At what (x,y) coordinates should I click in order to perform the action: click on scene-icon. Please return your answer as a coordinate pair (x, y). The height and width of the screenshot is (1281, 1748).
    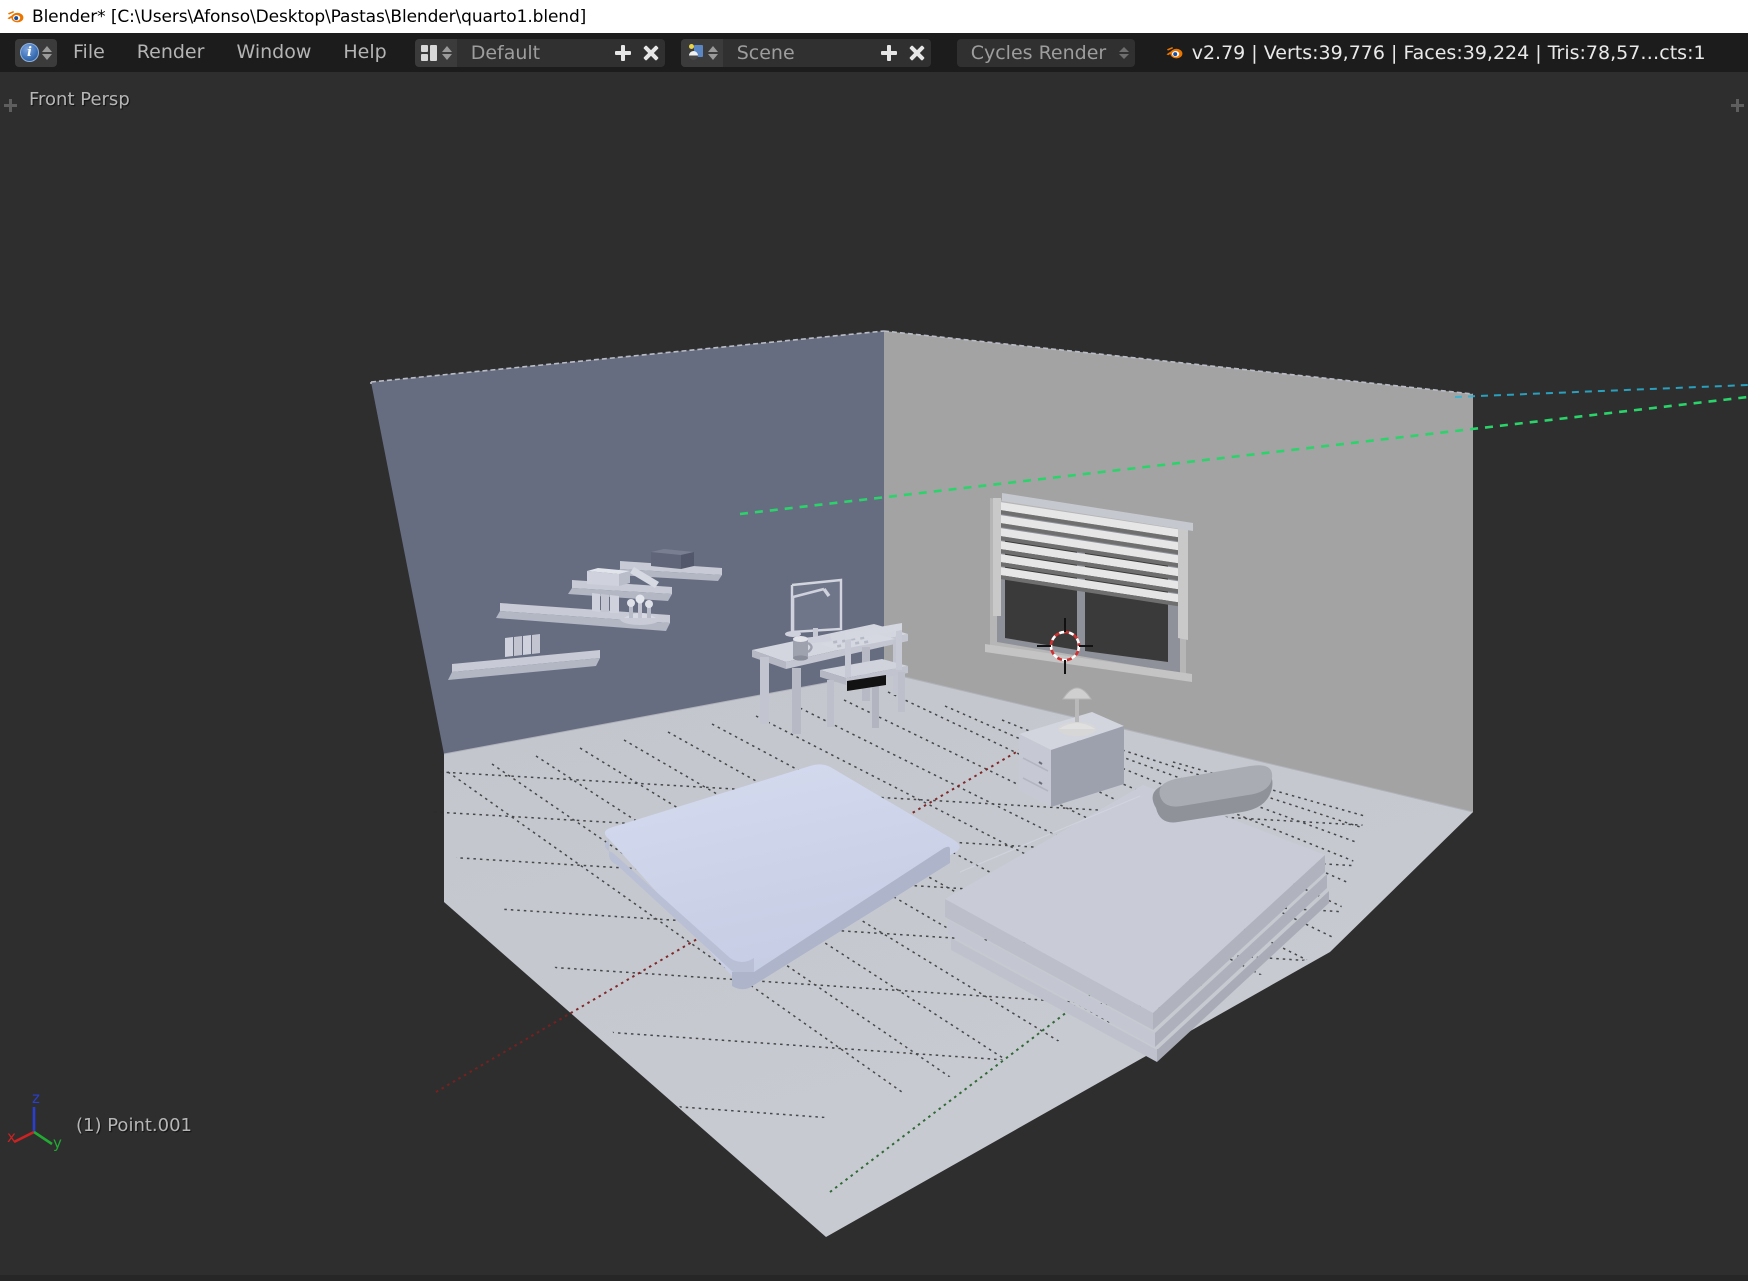
    Looking at the image, I should click on (696, 52).